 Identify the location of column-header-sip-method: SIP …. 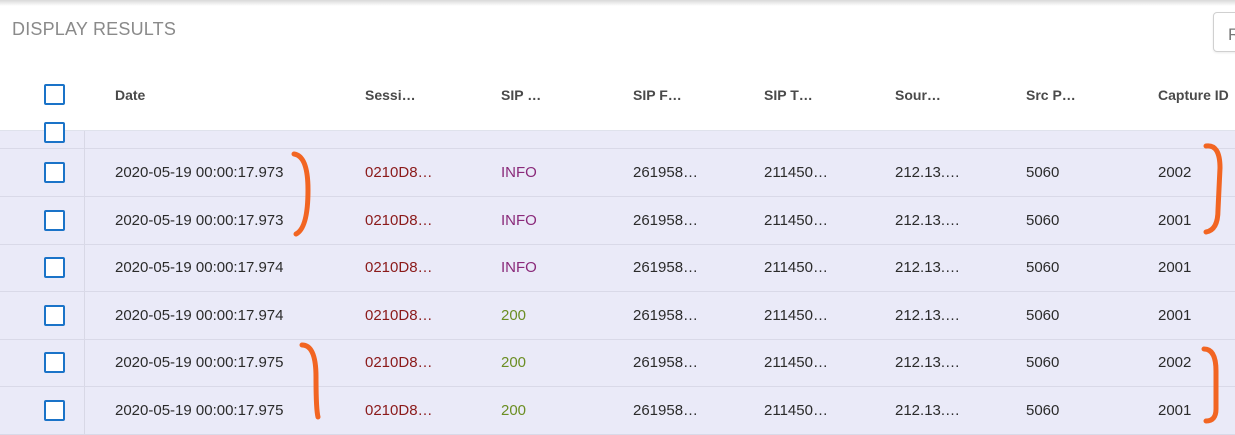
(521, 95).